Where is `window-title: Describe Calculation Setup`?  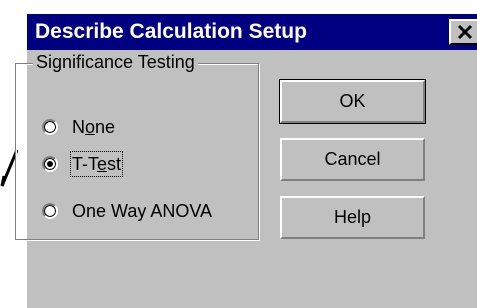
window-title: Describe Calculation Setup is located at coordinates (171, 31).